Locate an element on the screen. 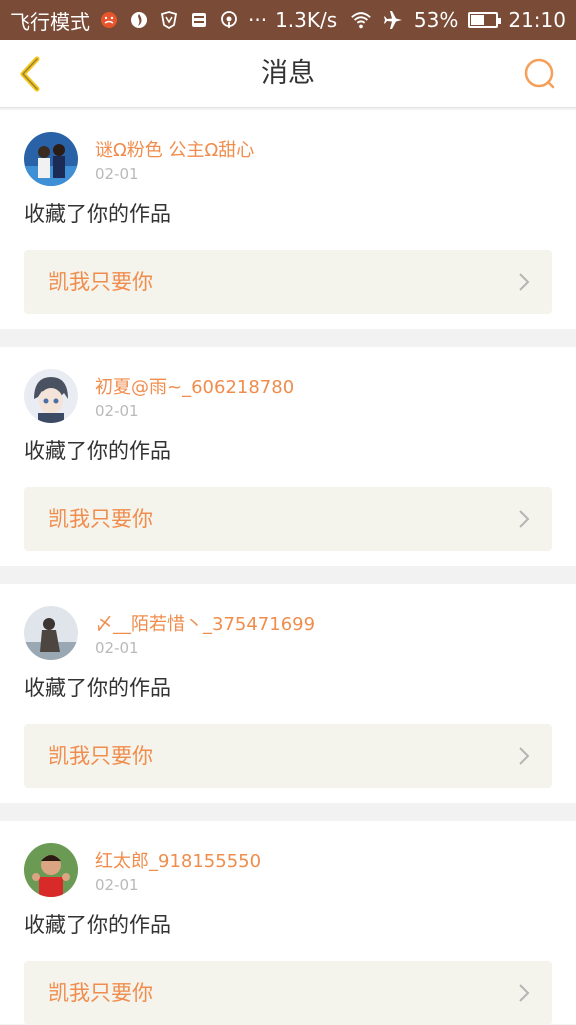 This screenshot has height=1025, width=576. more-notifications: ··· is located at coordinates (258, 20).